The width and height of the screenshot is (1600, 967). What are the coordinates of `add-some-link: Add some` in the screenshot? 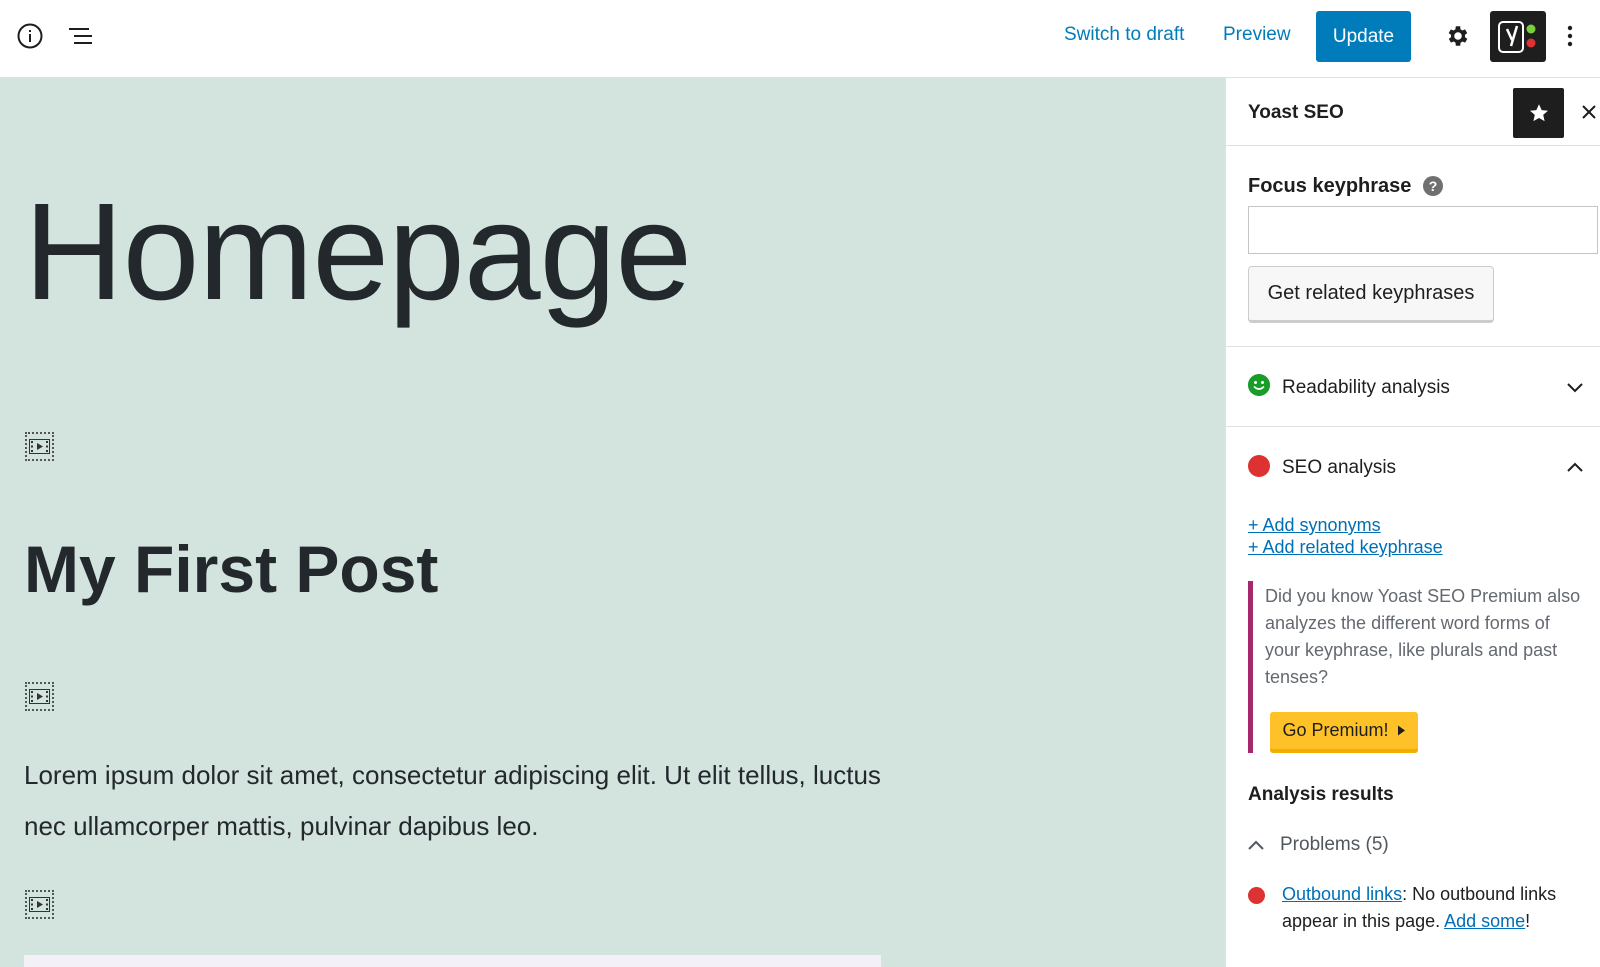 It's located at (1484, 921).